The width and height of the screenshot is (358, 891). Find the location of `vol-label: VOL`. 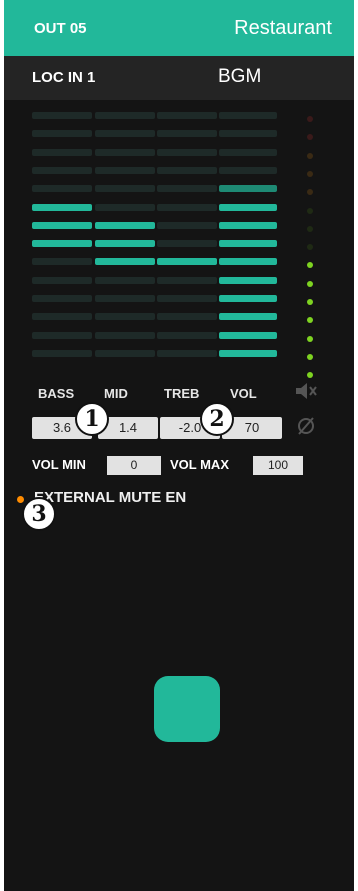

vol-label: VOL is located at coordinates (243, 393).